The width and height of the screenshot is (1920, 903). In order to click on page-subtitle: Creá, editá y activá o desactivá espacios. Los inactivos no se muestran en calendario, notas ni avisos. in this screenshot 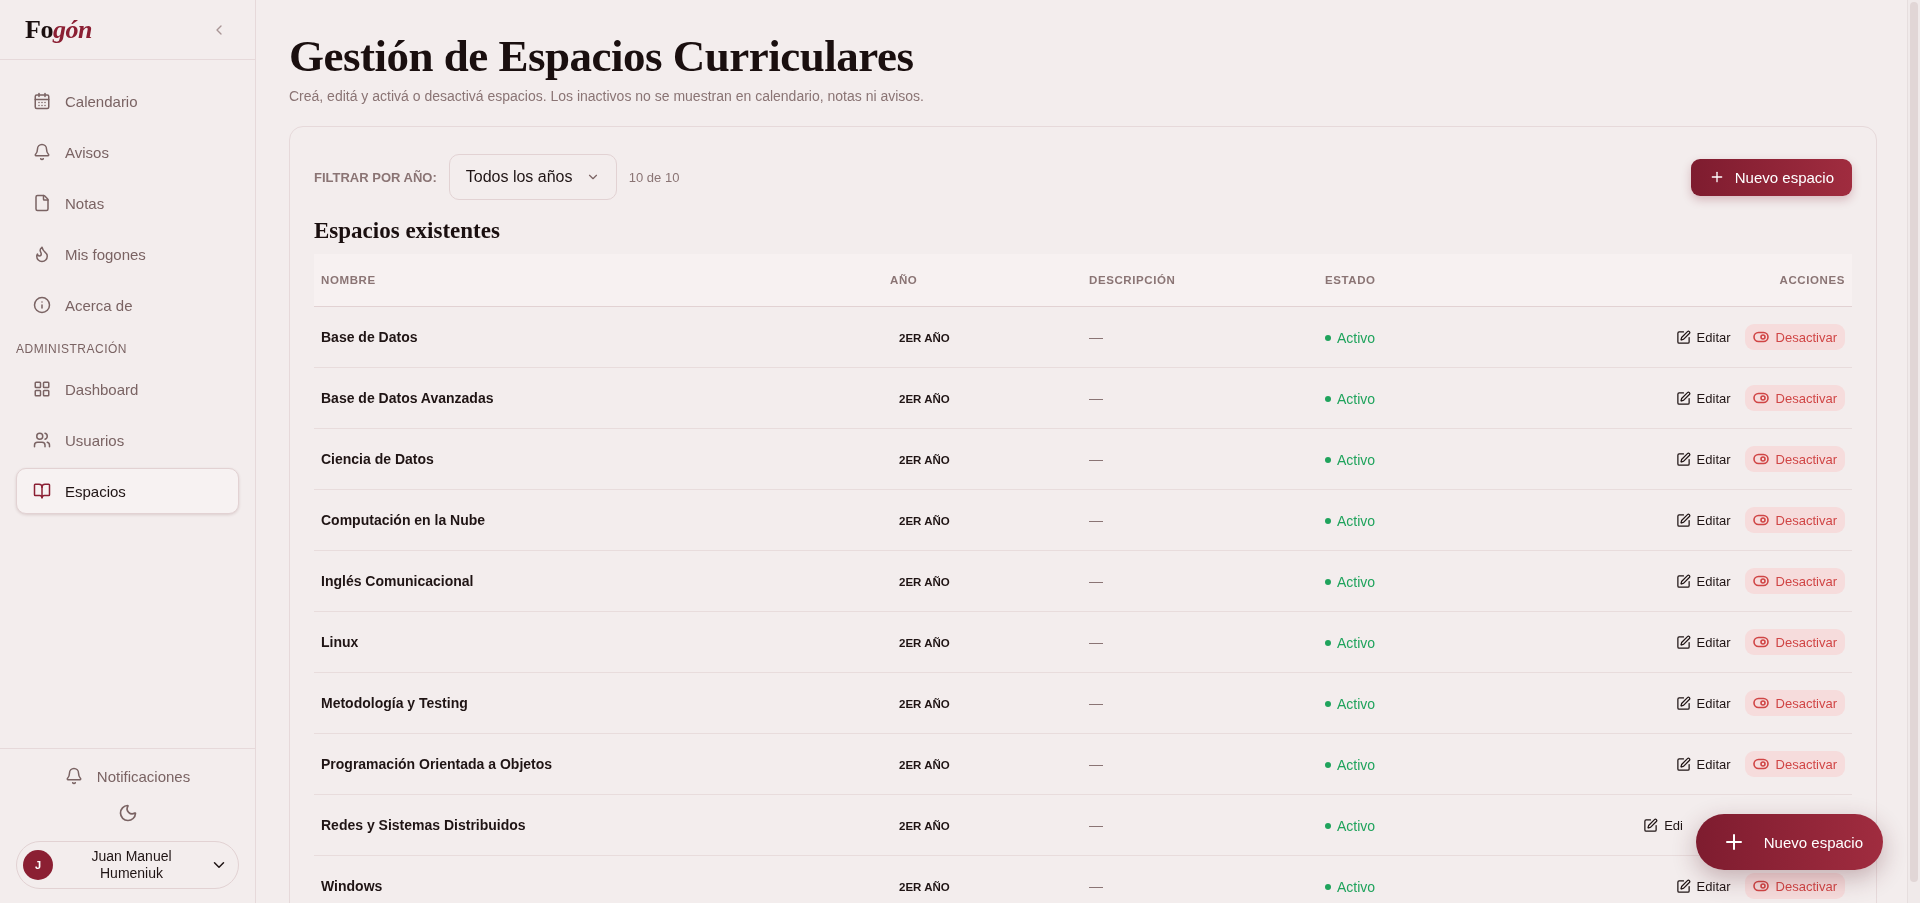, I will do `click(607, 96)`.